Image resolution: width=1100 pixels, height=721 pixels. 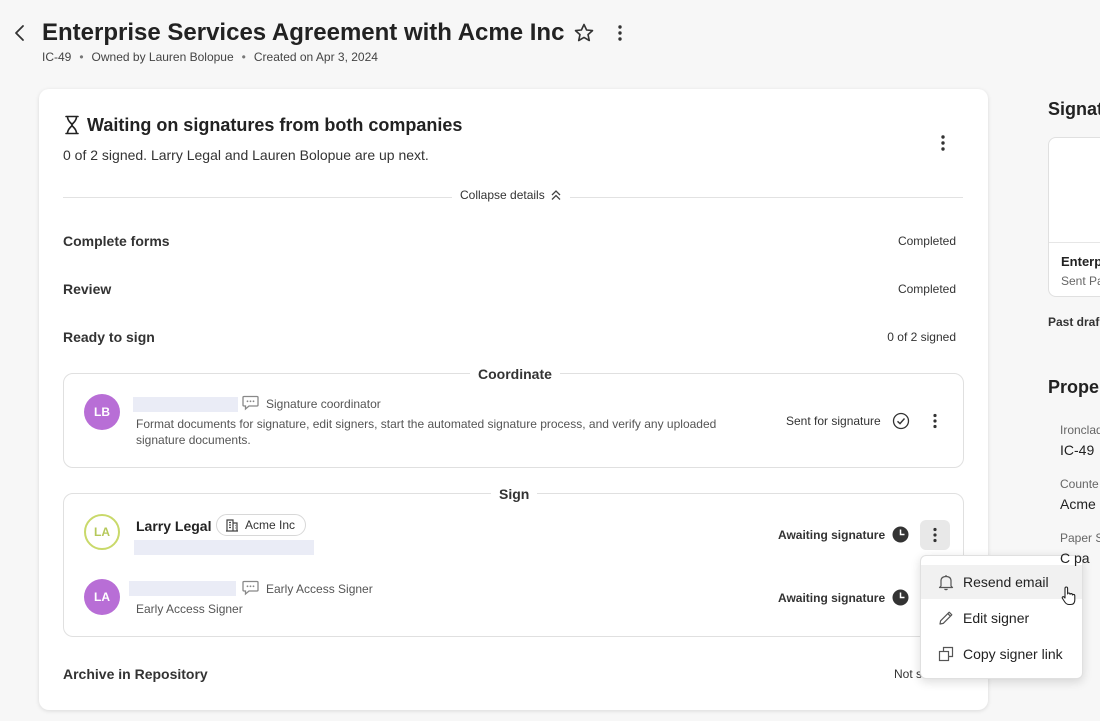 I want to click on past-drafts-link: Past draf, so click(x=1073, y=322).